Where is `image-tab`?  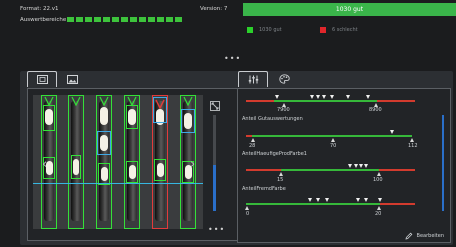 image-tab is located at coordinates (72, 79).